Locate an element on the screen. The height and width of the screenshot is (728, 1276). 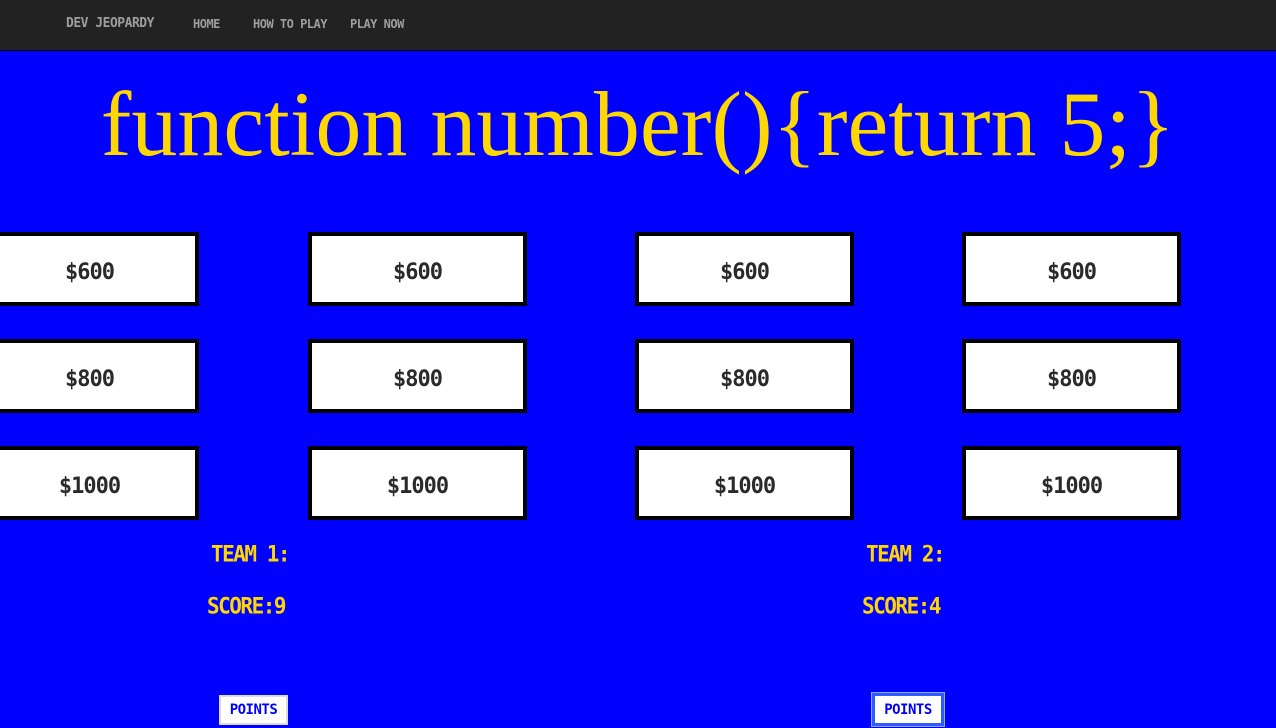
team-2-score: SCORE:4 is located at coordinates (902, 606).